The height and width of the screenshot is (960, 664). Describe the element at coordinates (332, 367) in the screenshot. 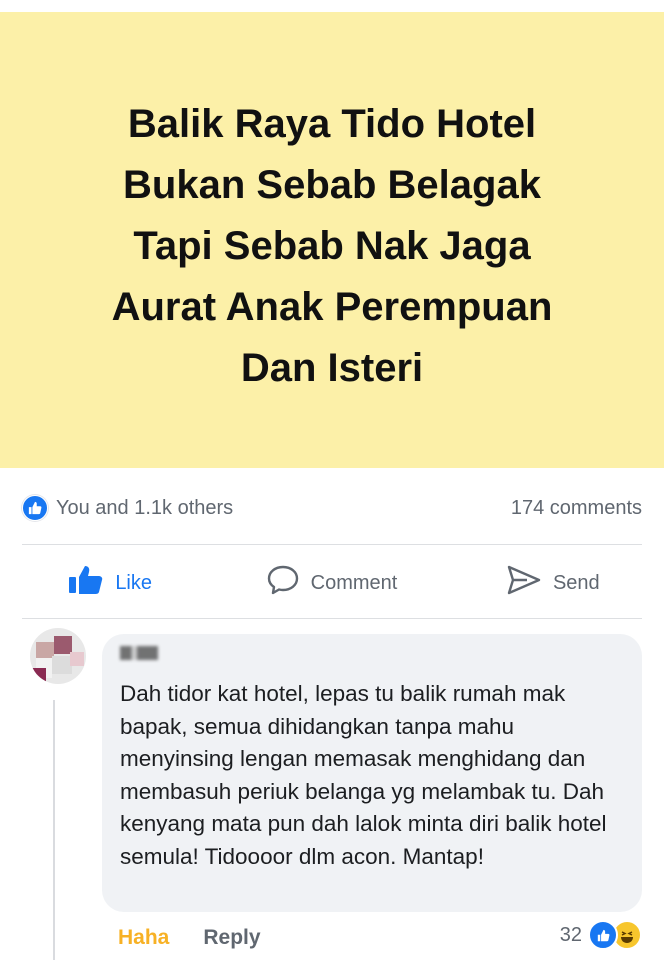

I see `post-text-line: Dan Isteri` at that location.